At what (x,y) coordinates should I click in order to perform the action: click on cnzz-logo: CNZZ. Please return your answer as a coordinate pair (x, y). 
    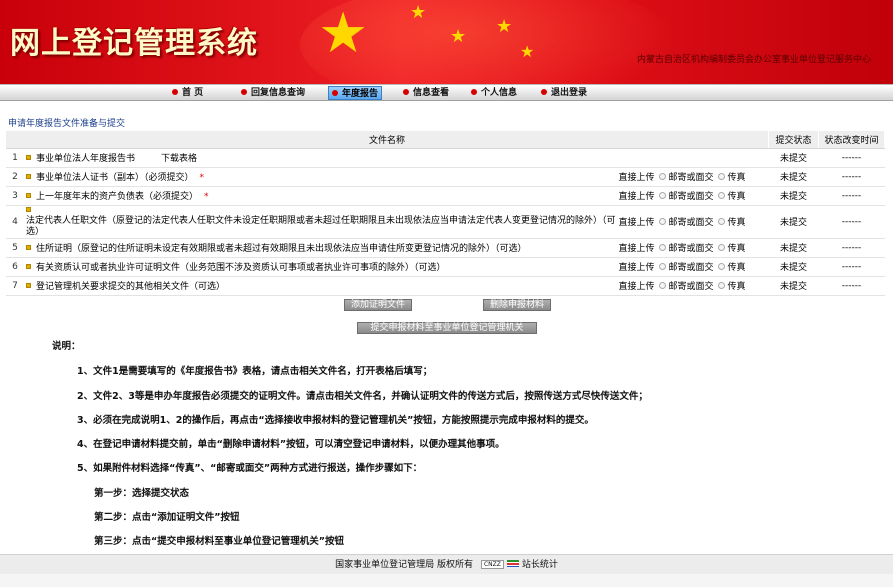
    Looking at the image, I should click on (492, 564).